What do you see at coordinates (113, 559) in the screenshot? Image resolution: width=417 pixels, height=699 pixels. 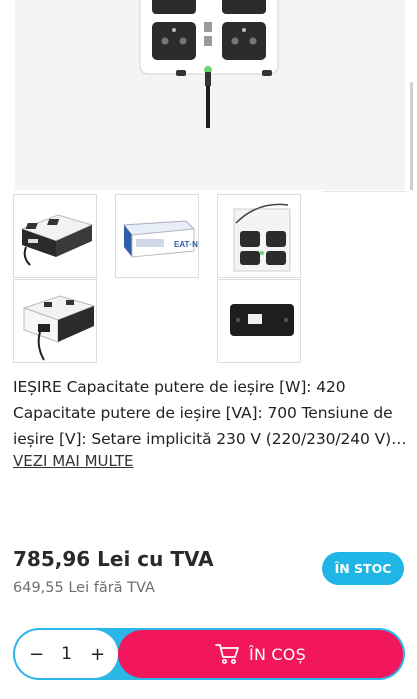 I see `price-with-vat: 785,96 Lei cu TVA` at bounding box center [113, 559].